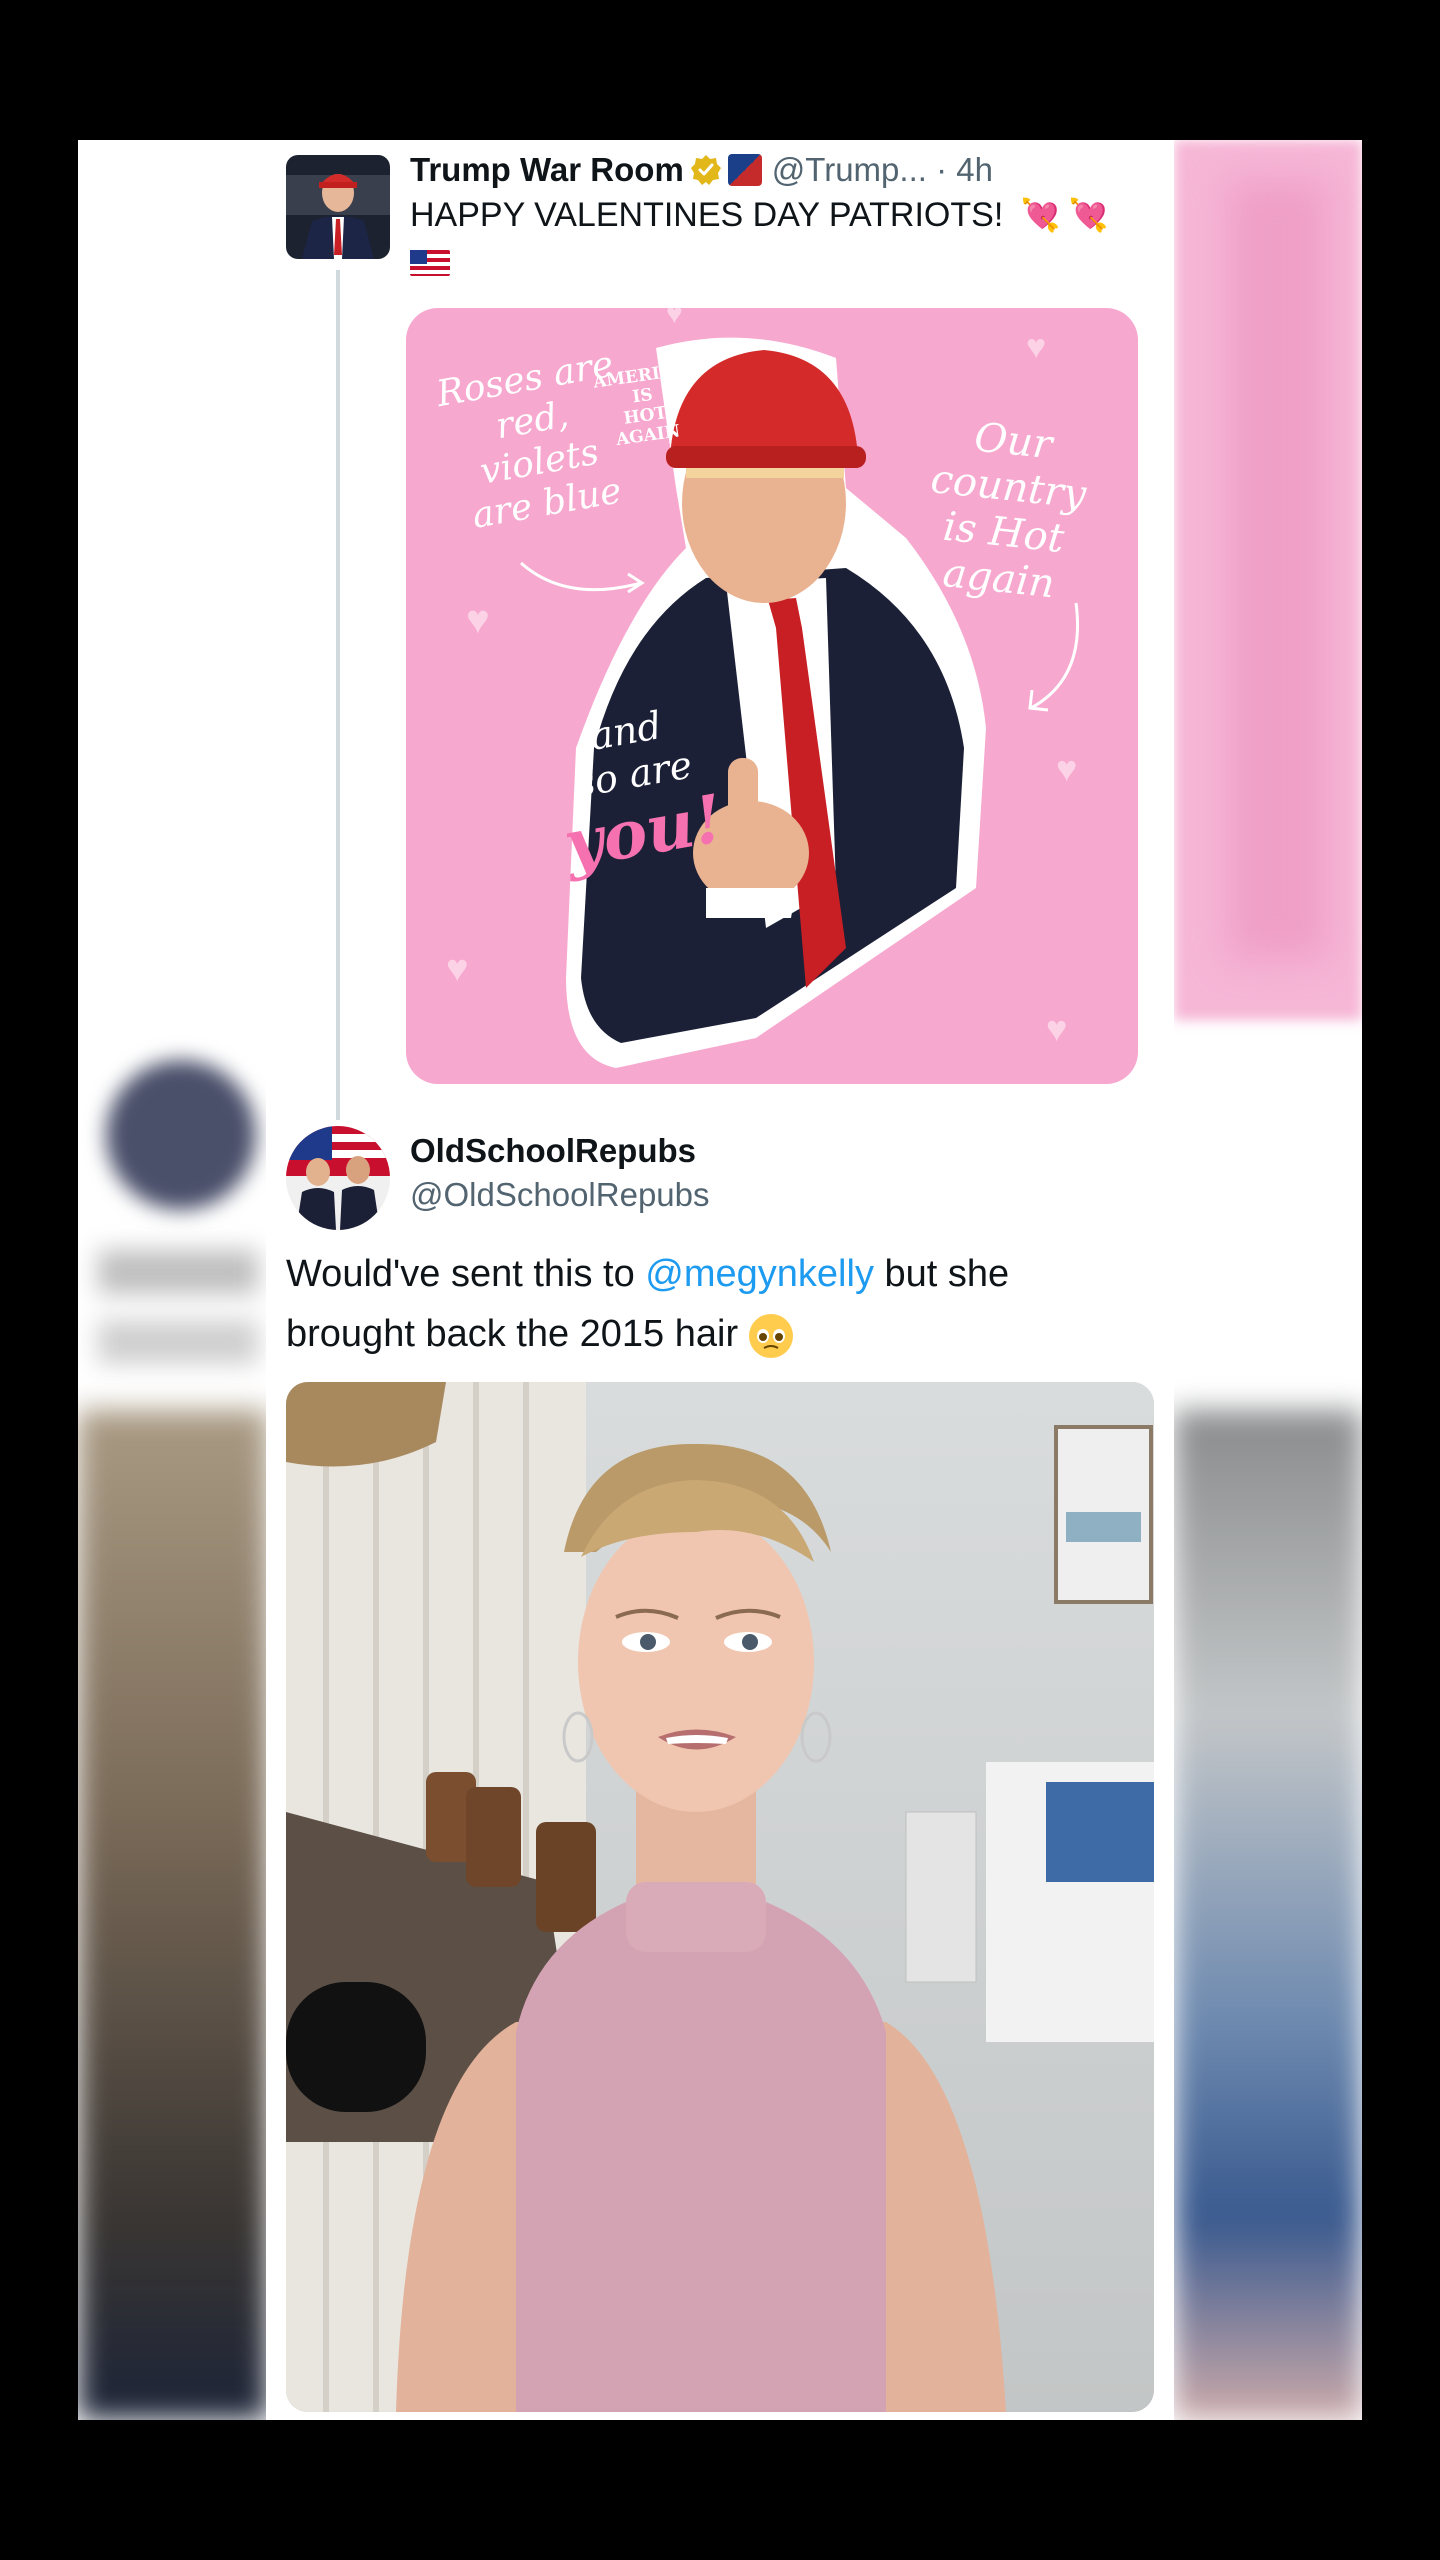  I want to click on tweet1-header: Trump War Room @Trump... · 4h, so click(701, 170).